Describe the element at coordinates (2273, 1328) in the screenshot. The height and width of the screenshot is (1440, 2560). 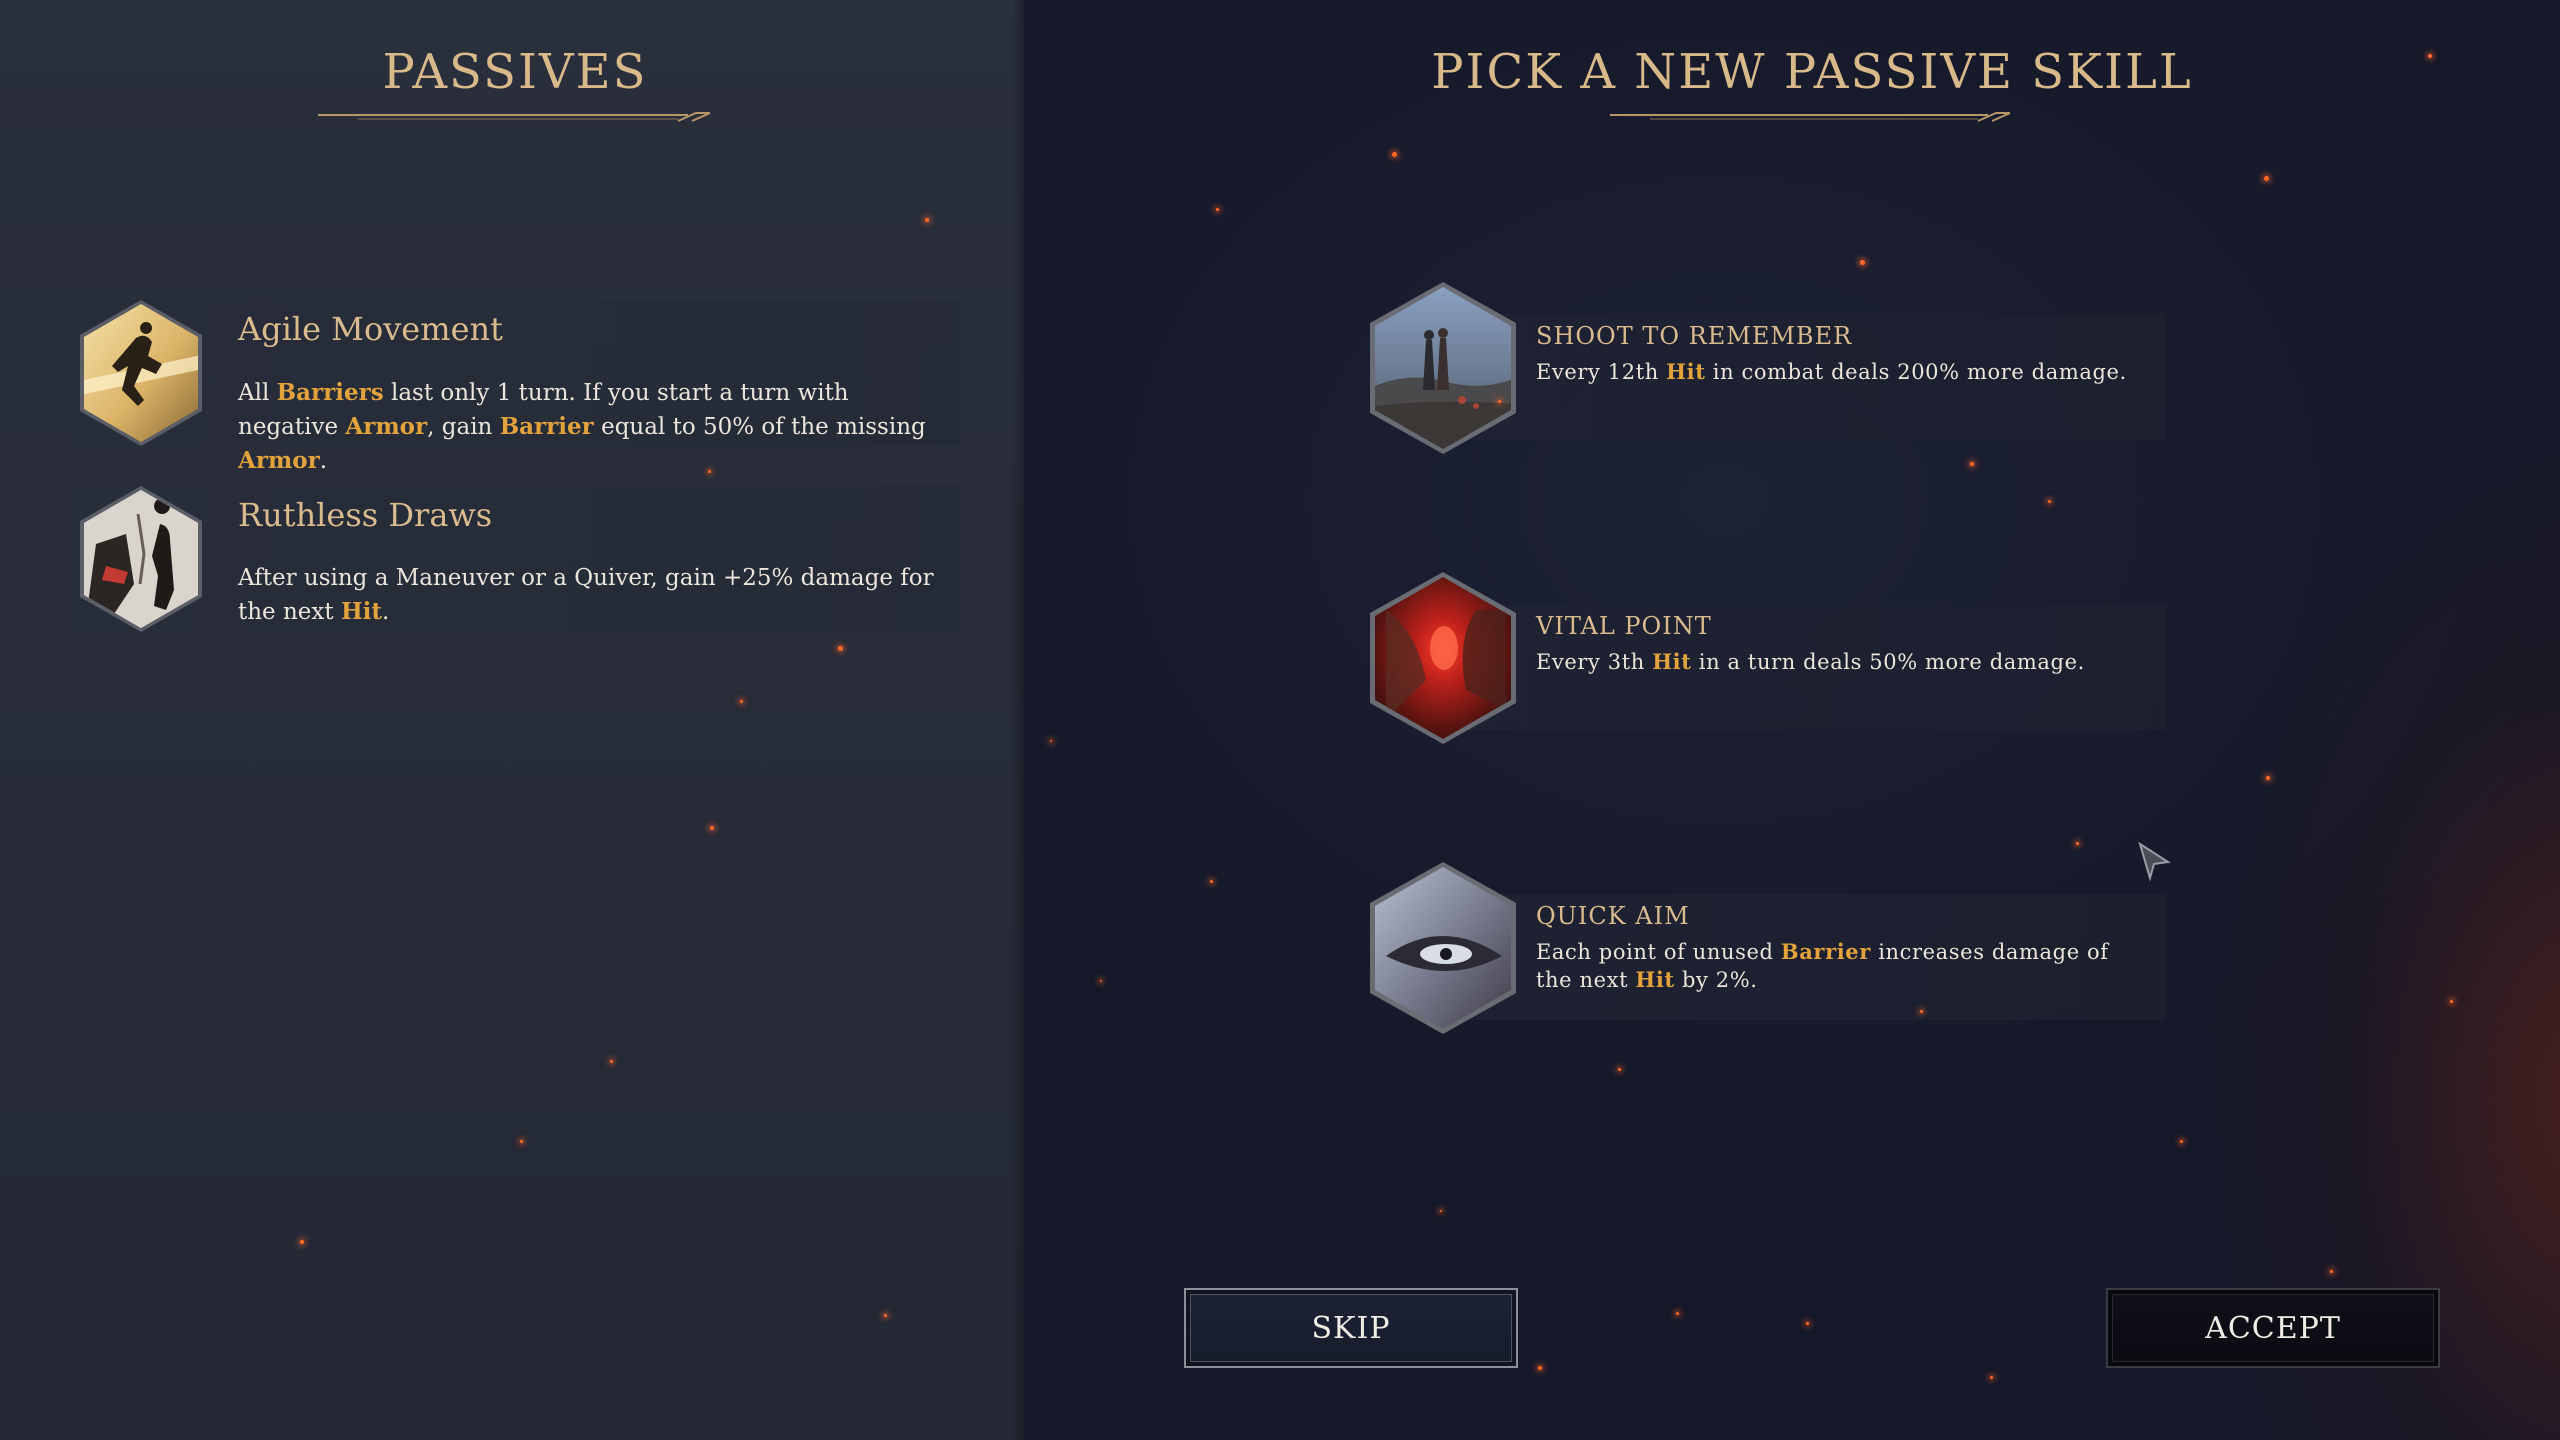
I see `accept-button: ACCEPT` at that location.